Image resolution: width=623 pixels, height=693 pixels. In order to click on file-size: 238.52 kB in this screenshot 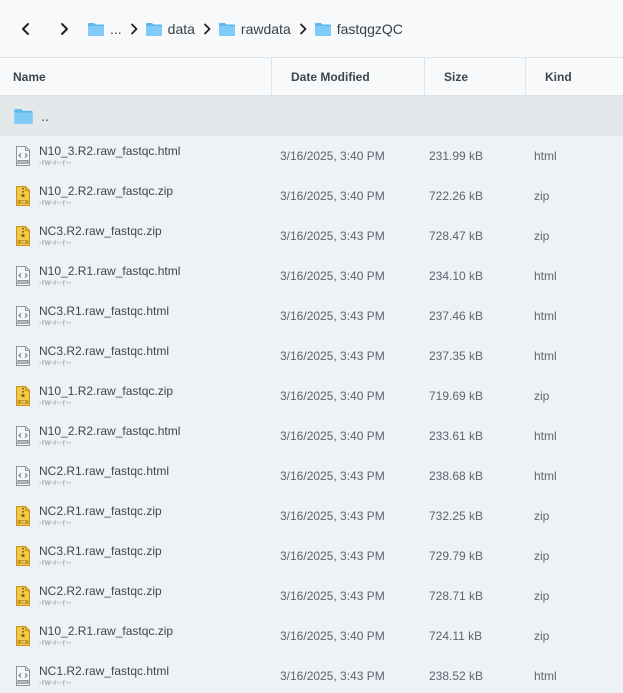, I will do `click(456, 676)`.